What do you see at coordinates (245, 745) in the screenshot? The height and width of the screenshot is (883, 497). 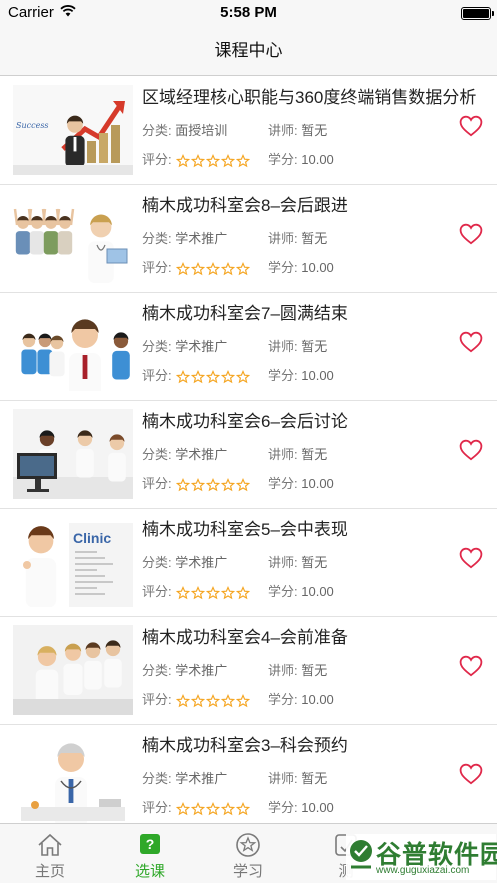 I see `course-title: 楠木成功科室会3–科会预约` at bounding box center [245, 745].